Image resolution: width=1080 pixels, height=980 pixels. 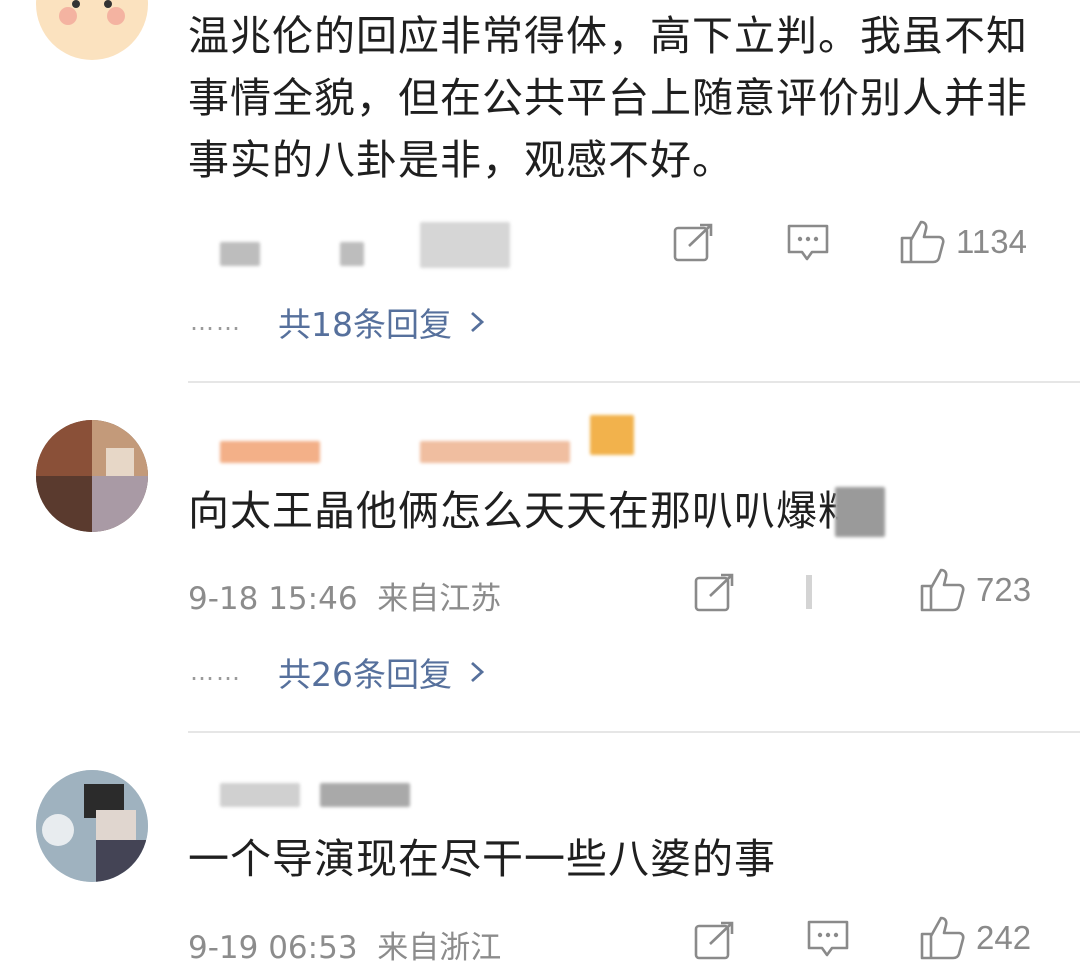 I want to click on comment-text: 一个导演现在尽干一些八婆的事, so click(x=482, y=859).